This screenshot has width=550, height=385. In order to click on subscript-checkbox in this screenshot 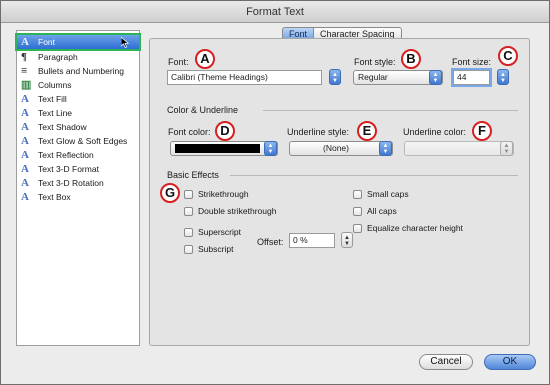, I will do `click(188, 249)`.